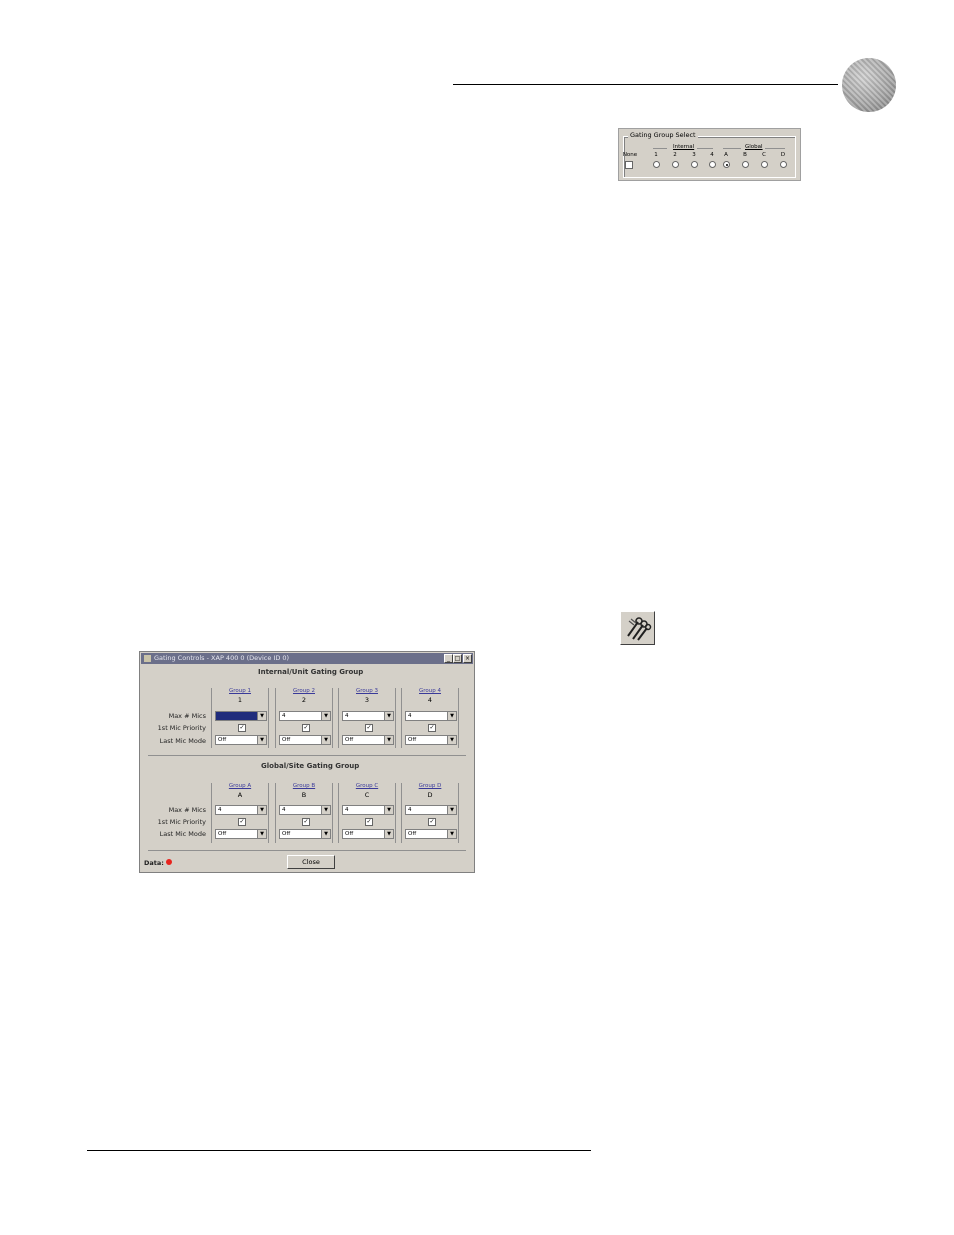  What do you see at coordinates (412, 834) in the screenshot?
I see `group-d-last-mic-value: Off` at bounding box center [412, 834].